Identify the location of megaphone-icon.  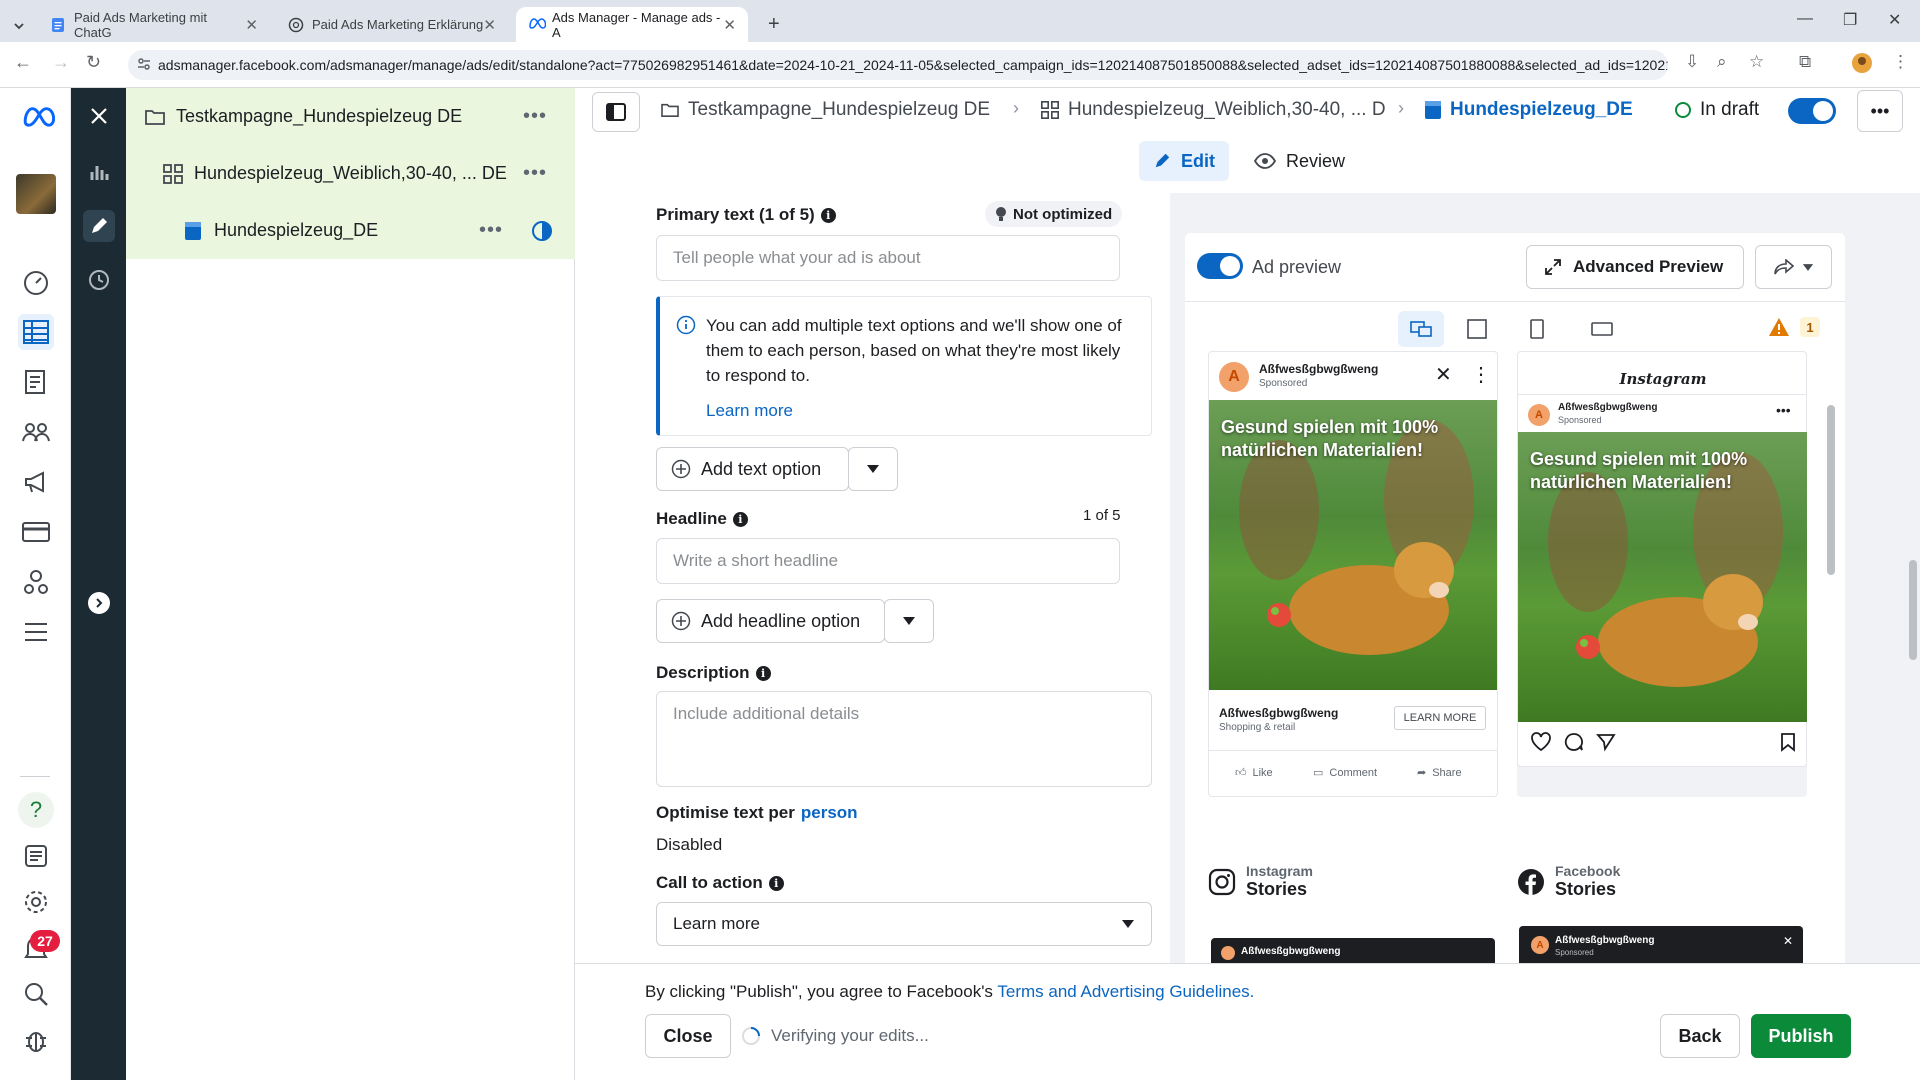
(36, 482).